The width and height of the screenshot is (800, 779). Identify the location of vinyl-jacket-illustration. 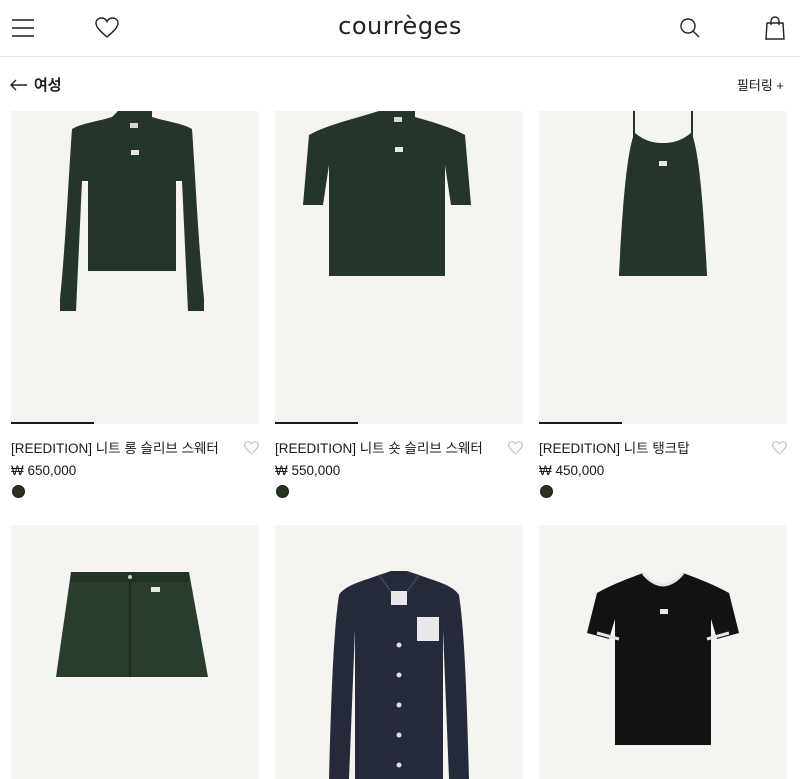
(399, 675).